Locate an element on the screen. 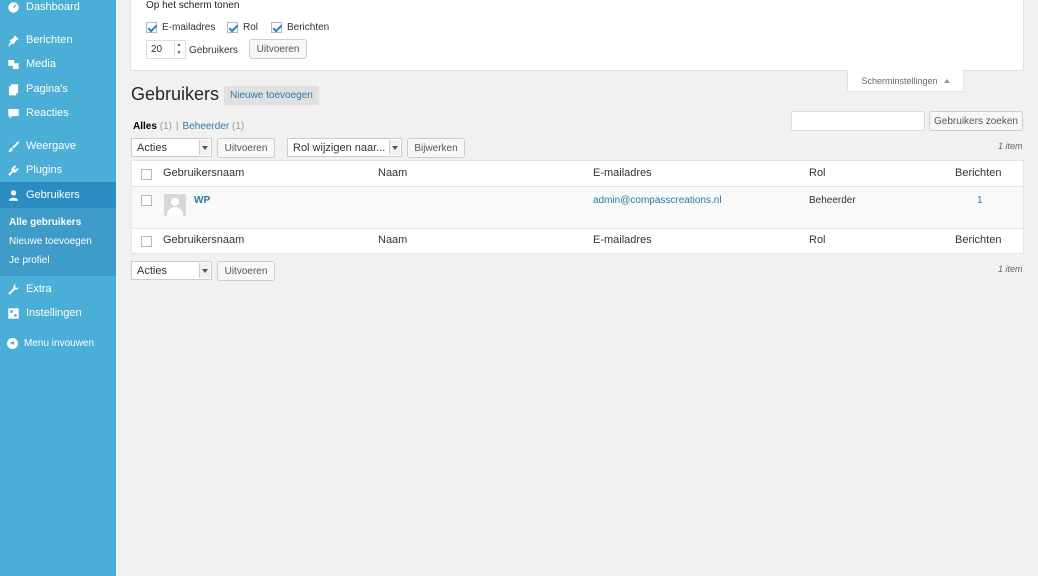  role-filter-links: Alles (1) | Beheerder (1) is located at coordinates (188, 126).